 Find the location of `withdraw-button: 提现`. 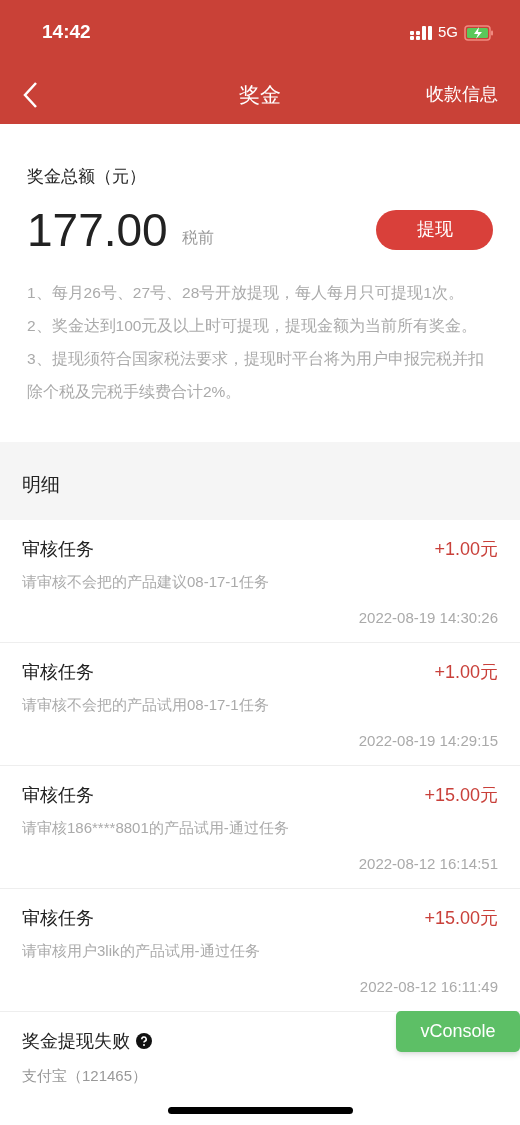

withdraw-button: 提现 is located at coordinates (434, 229).